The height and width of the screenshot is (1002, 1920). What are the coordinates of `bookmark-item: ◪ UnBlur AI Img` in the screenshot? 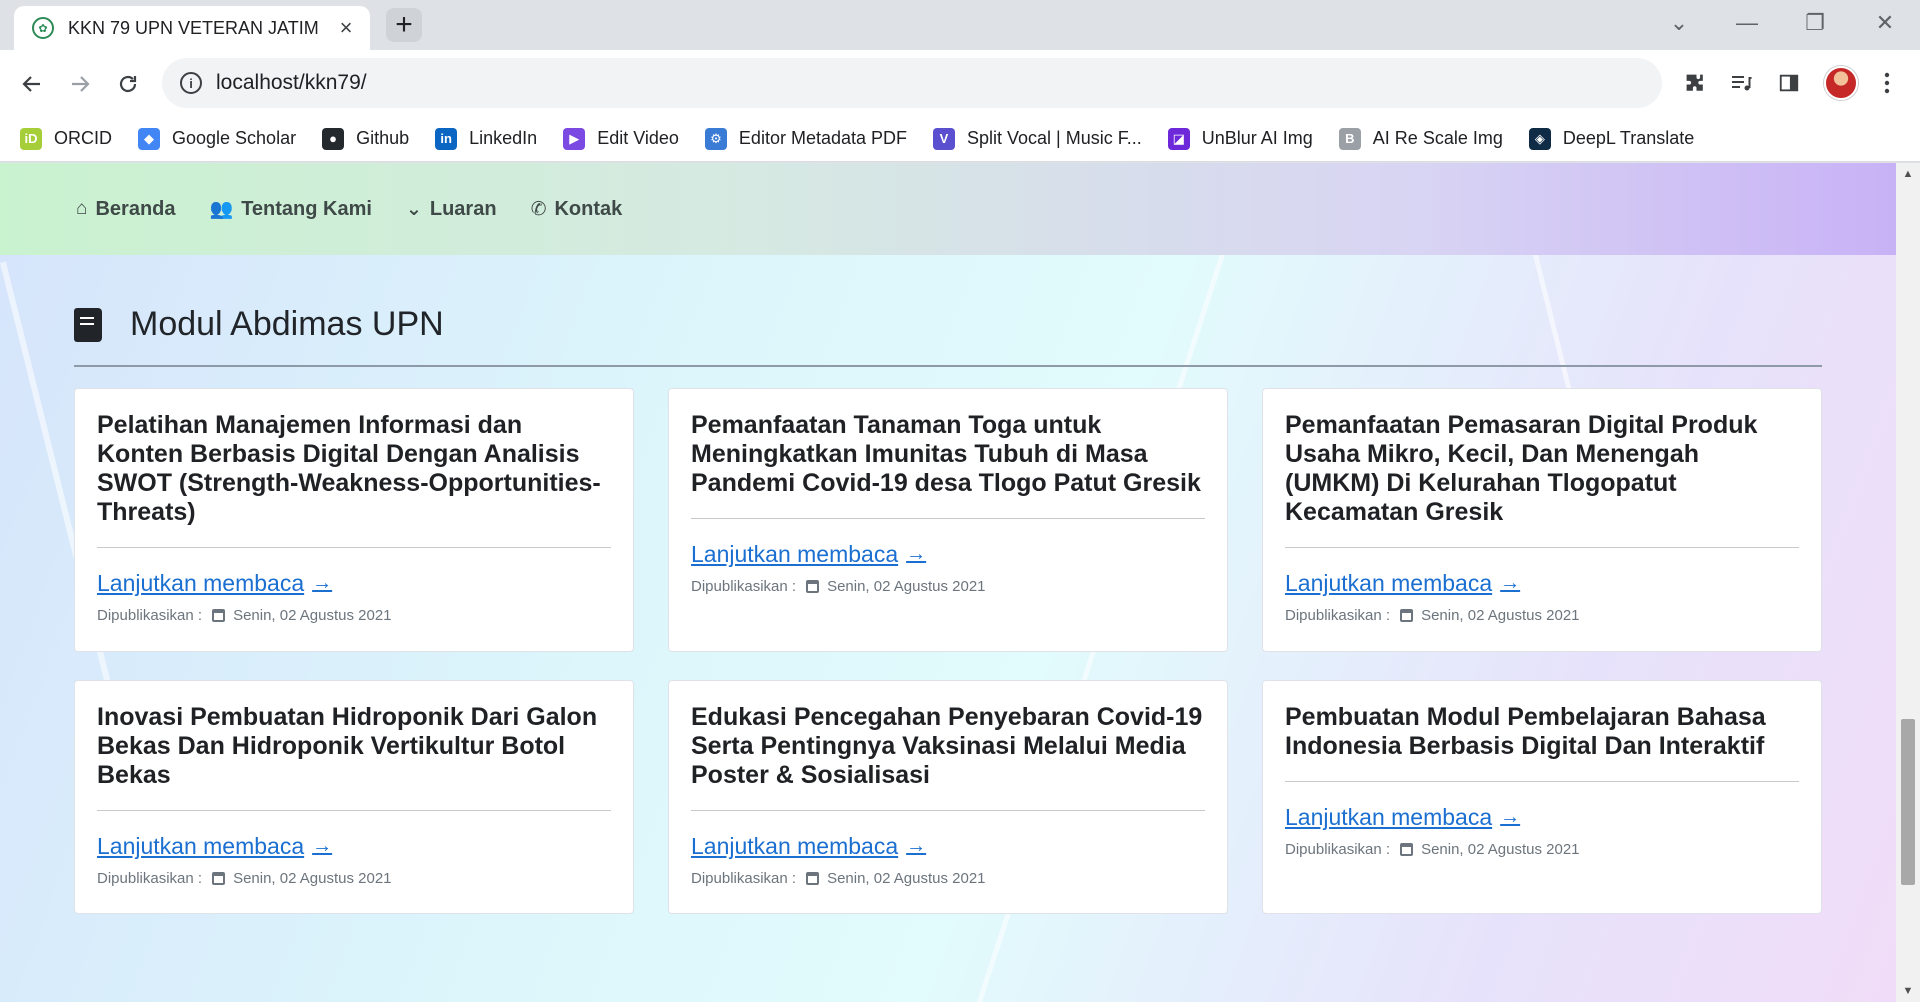 It's located at (1240, 138).